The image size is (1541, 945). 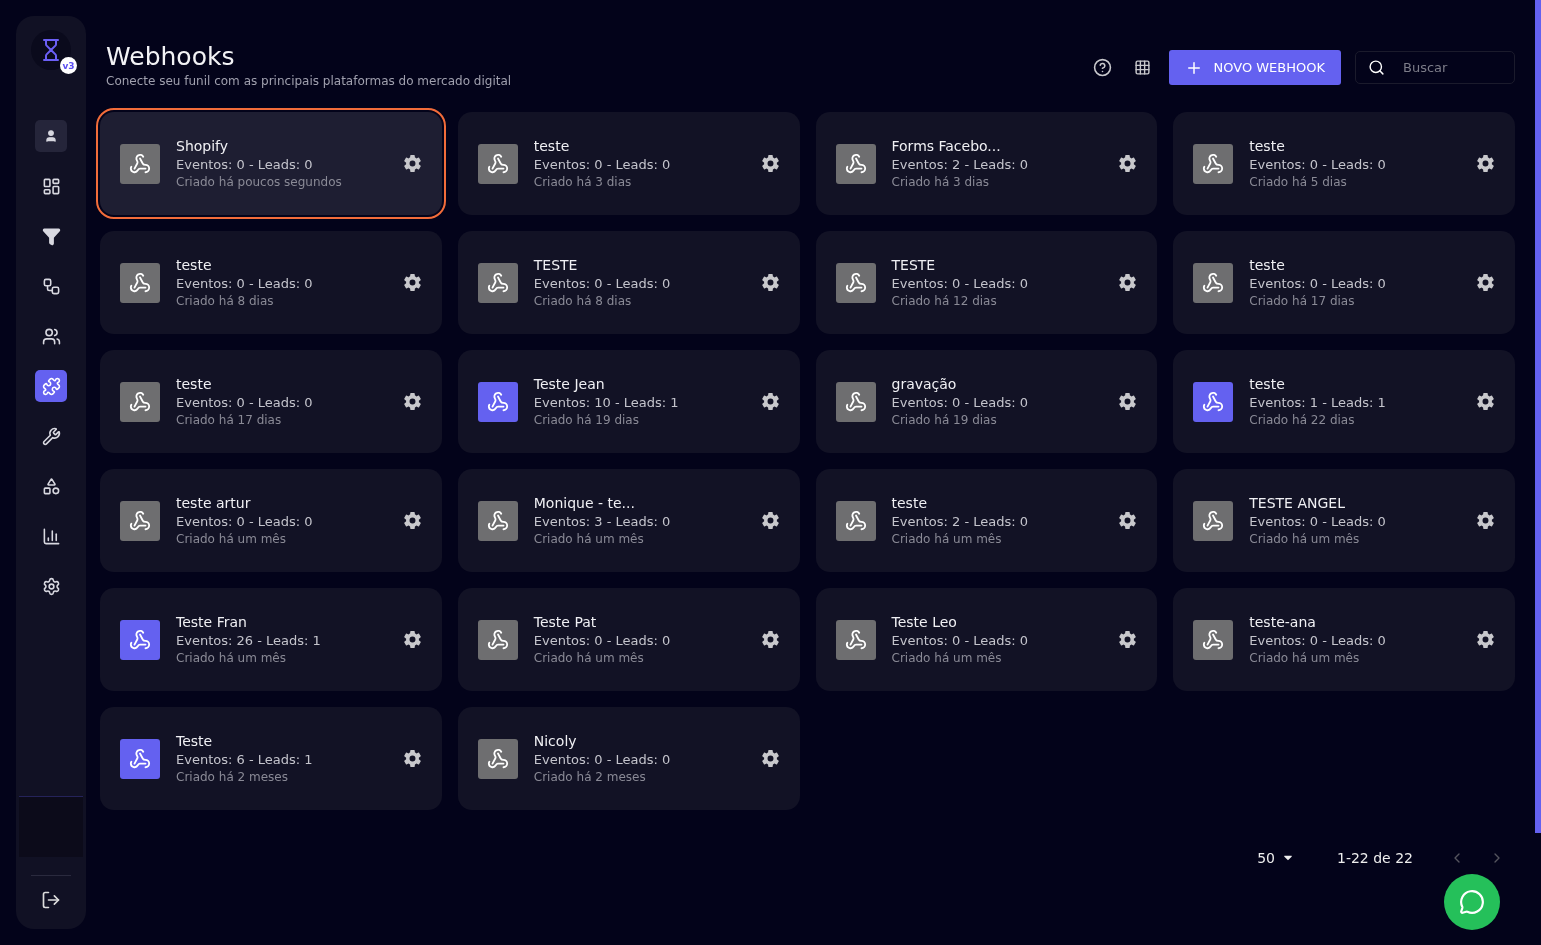 I want to click on webhook-card: TESTE Eventos: 0 - Leads: 0 Criado há 12 dias, so click(x=986, y=282).